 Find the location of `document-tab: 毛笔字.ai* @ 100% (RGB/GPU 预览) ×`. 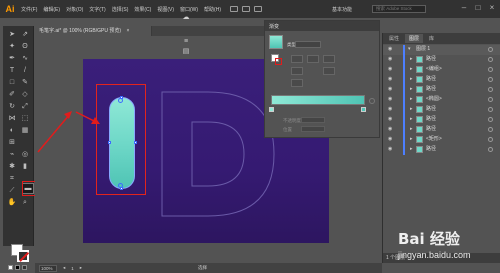

document-tab: 毛笔字.ai* @ 100% (RGB/GPU 预览) × is located at coordinates (93, 31).